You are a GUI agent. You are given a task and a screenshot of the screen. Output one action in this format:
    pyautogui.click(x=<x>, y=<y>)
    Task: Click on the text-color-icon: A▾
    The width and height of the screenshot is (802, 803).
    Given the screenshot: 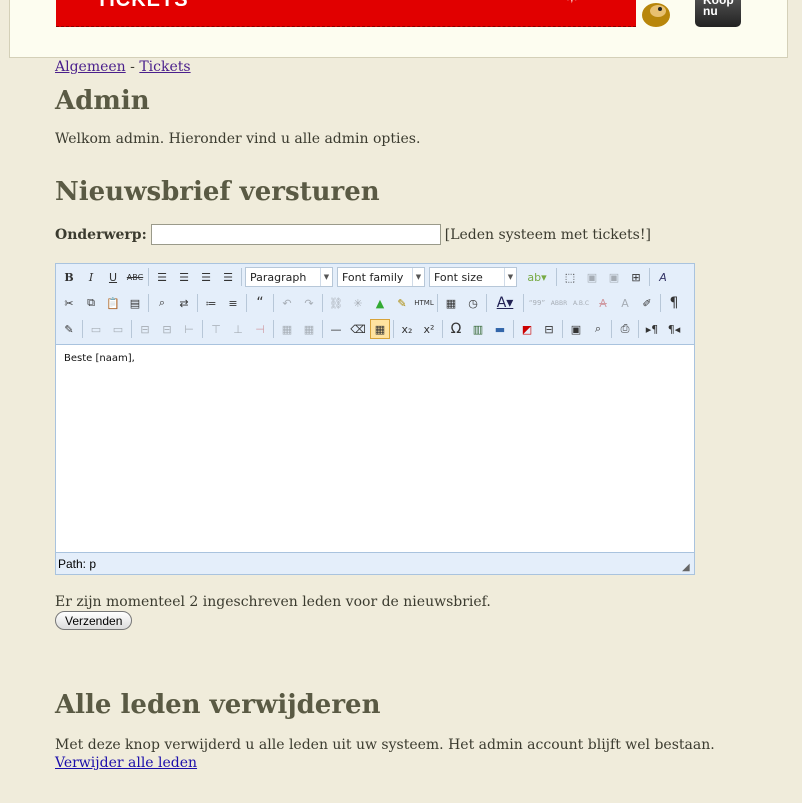 What is the action you would take?
    pyautogui.click(x=505, y=303)
    